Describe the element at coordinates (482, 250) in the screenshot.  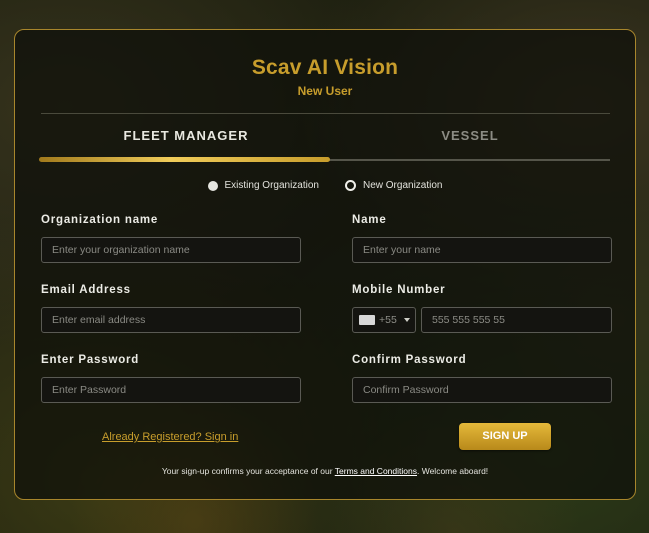
I see `name-input` at that location.